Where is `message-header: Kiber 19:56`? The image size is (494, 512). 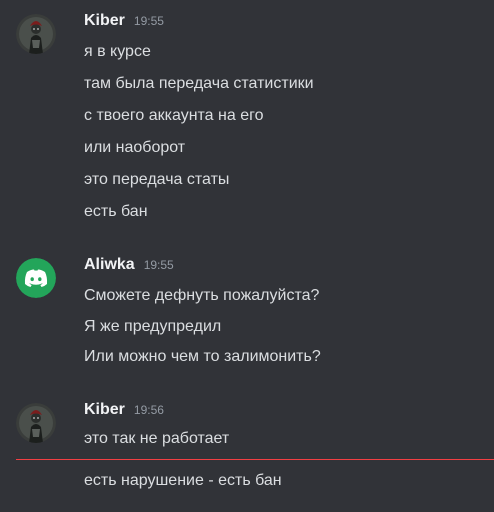
message-header: Kiber 19:56 is located at coordinates (124, 412).